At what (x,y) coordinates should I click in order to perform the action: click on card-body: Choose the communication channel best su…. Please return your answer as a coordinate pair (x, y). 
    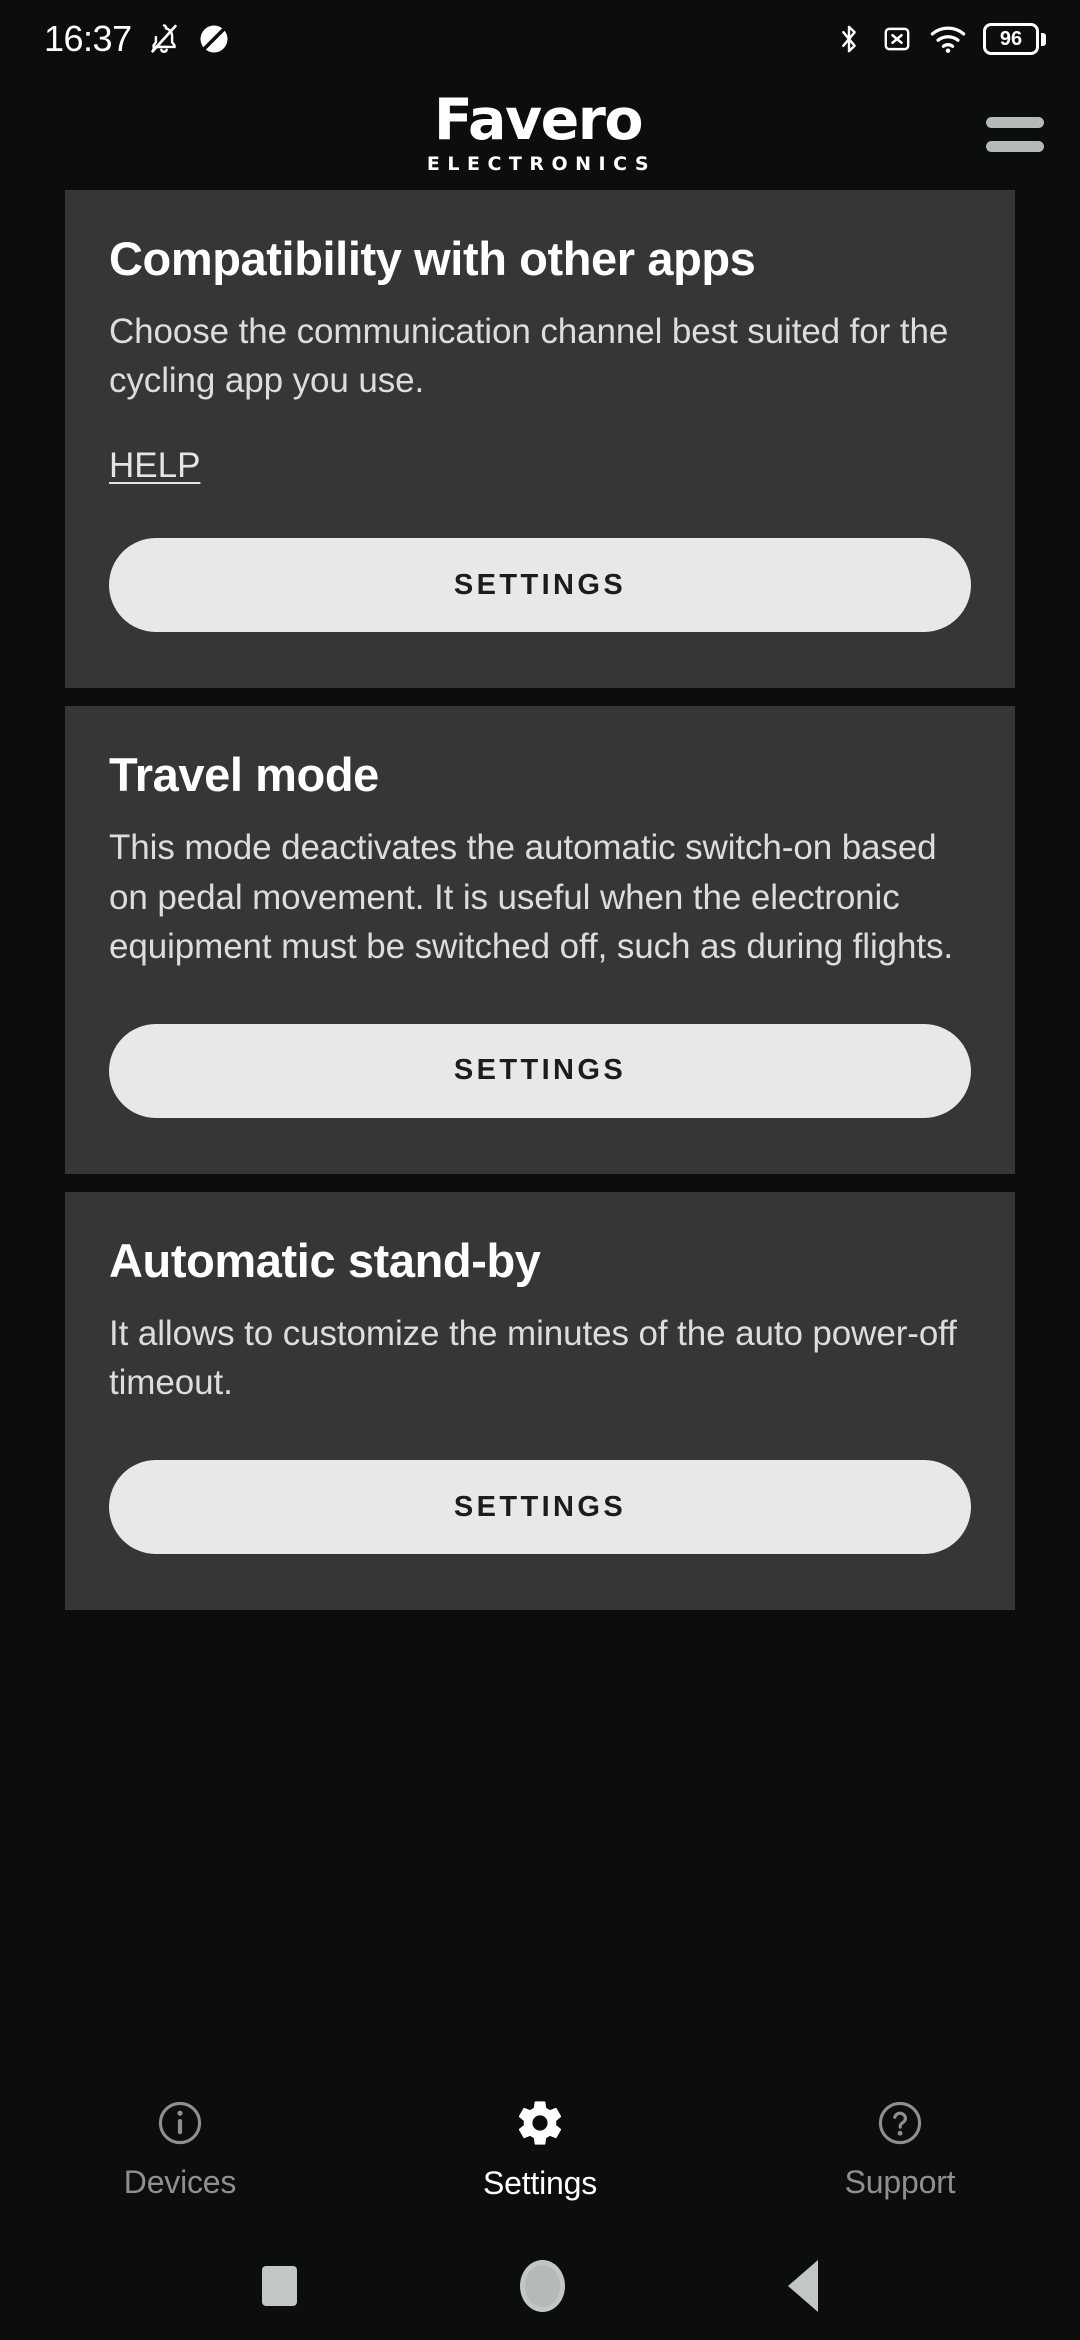
    Looking at the image, I should click on (529, 356).